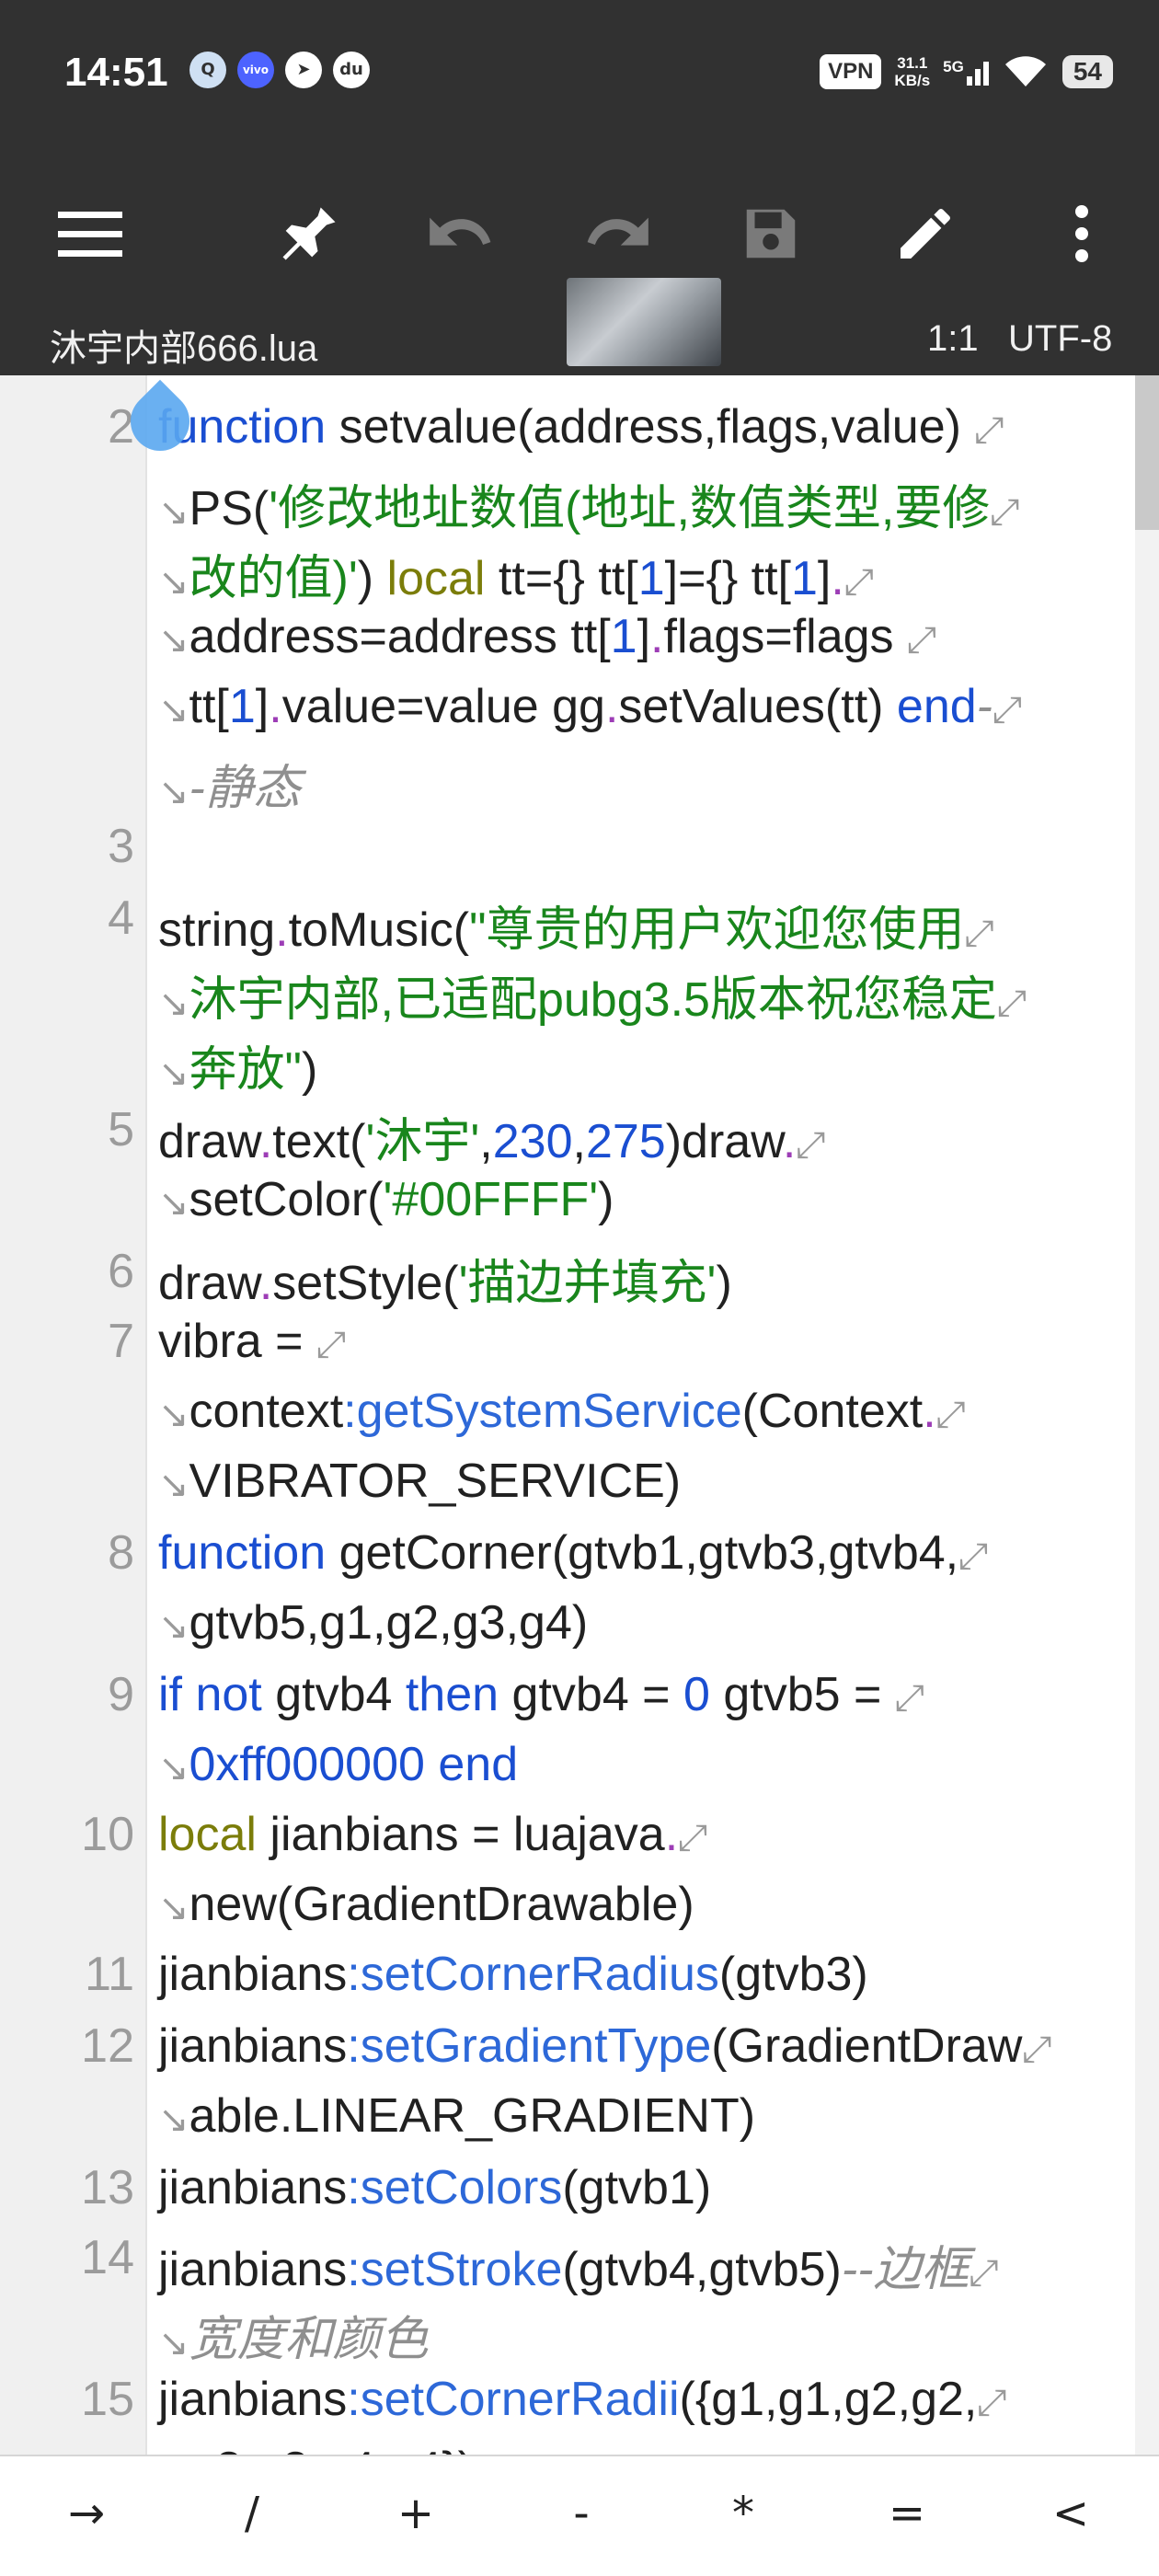  Describe the element at coordinates (303, 70) in the screenshot. I see `telegram-app-icon: ➤` at that location.